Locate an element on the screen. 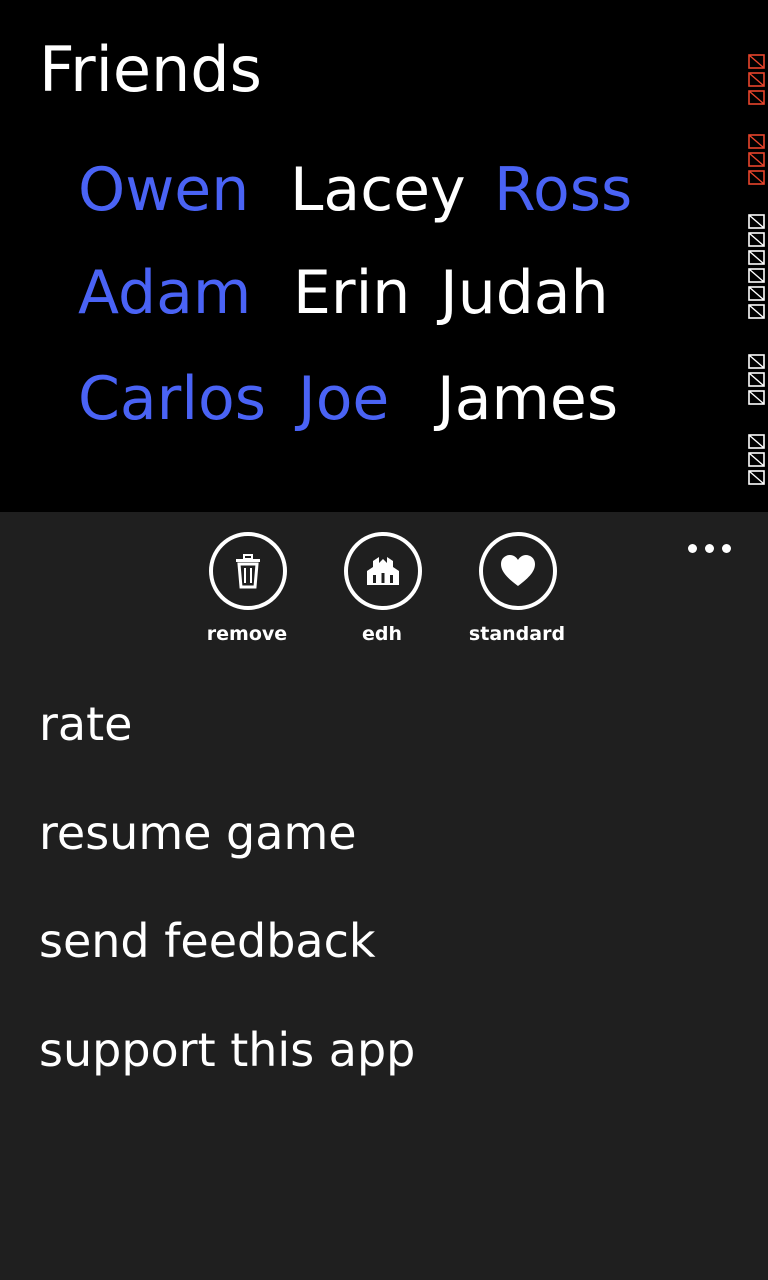  standard-button: standard is located at coordinates (517, 590).